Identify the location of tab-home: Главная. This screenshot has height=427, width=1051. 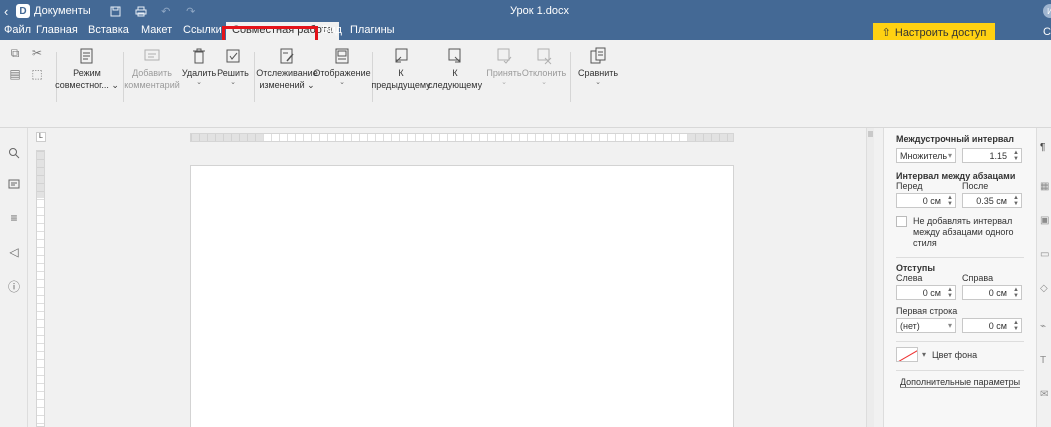
(57, 30).